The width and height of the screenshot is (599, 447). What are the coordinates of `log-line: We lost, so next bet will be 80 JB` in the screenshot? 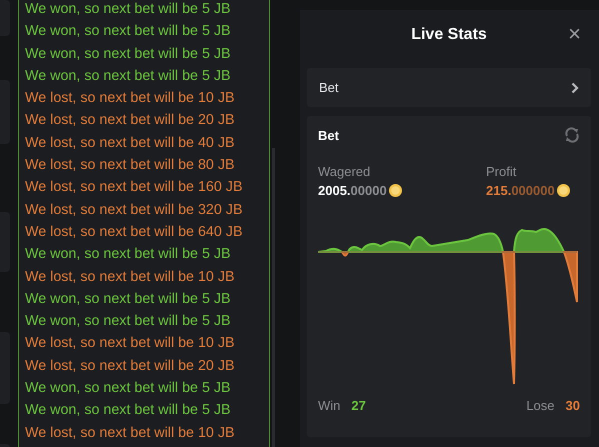 It's located at (130, 166).